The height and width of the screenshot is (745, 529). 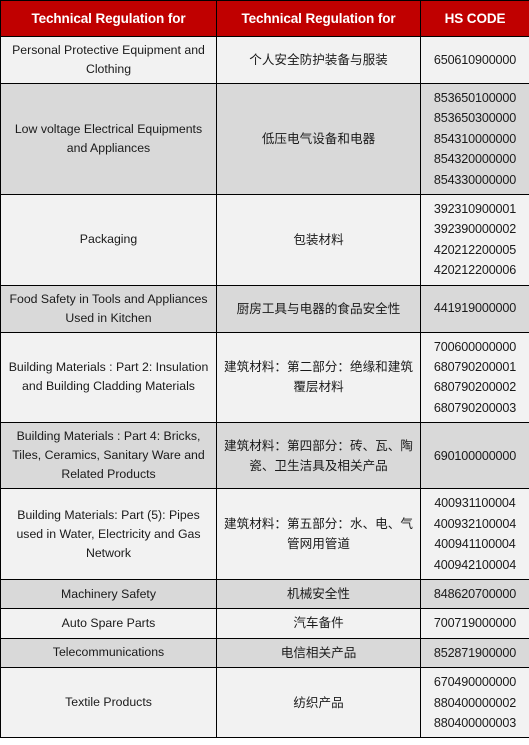 I want to click on cell-regulation-chinese: 低压电气设备和电器, so click(x=318, y=139).